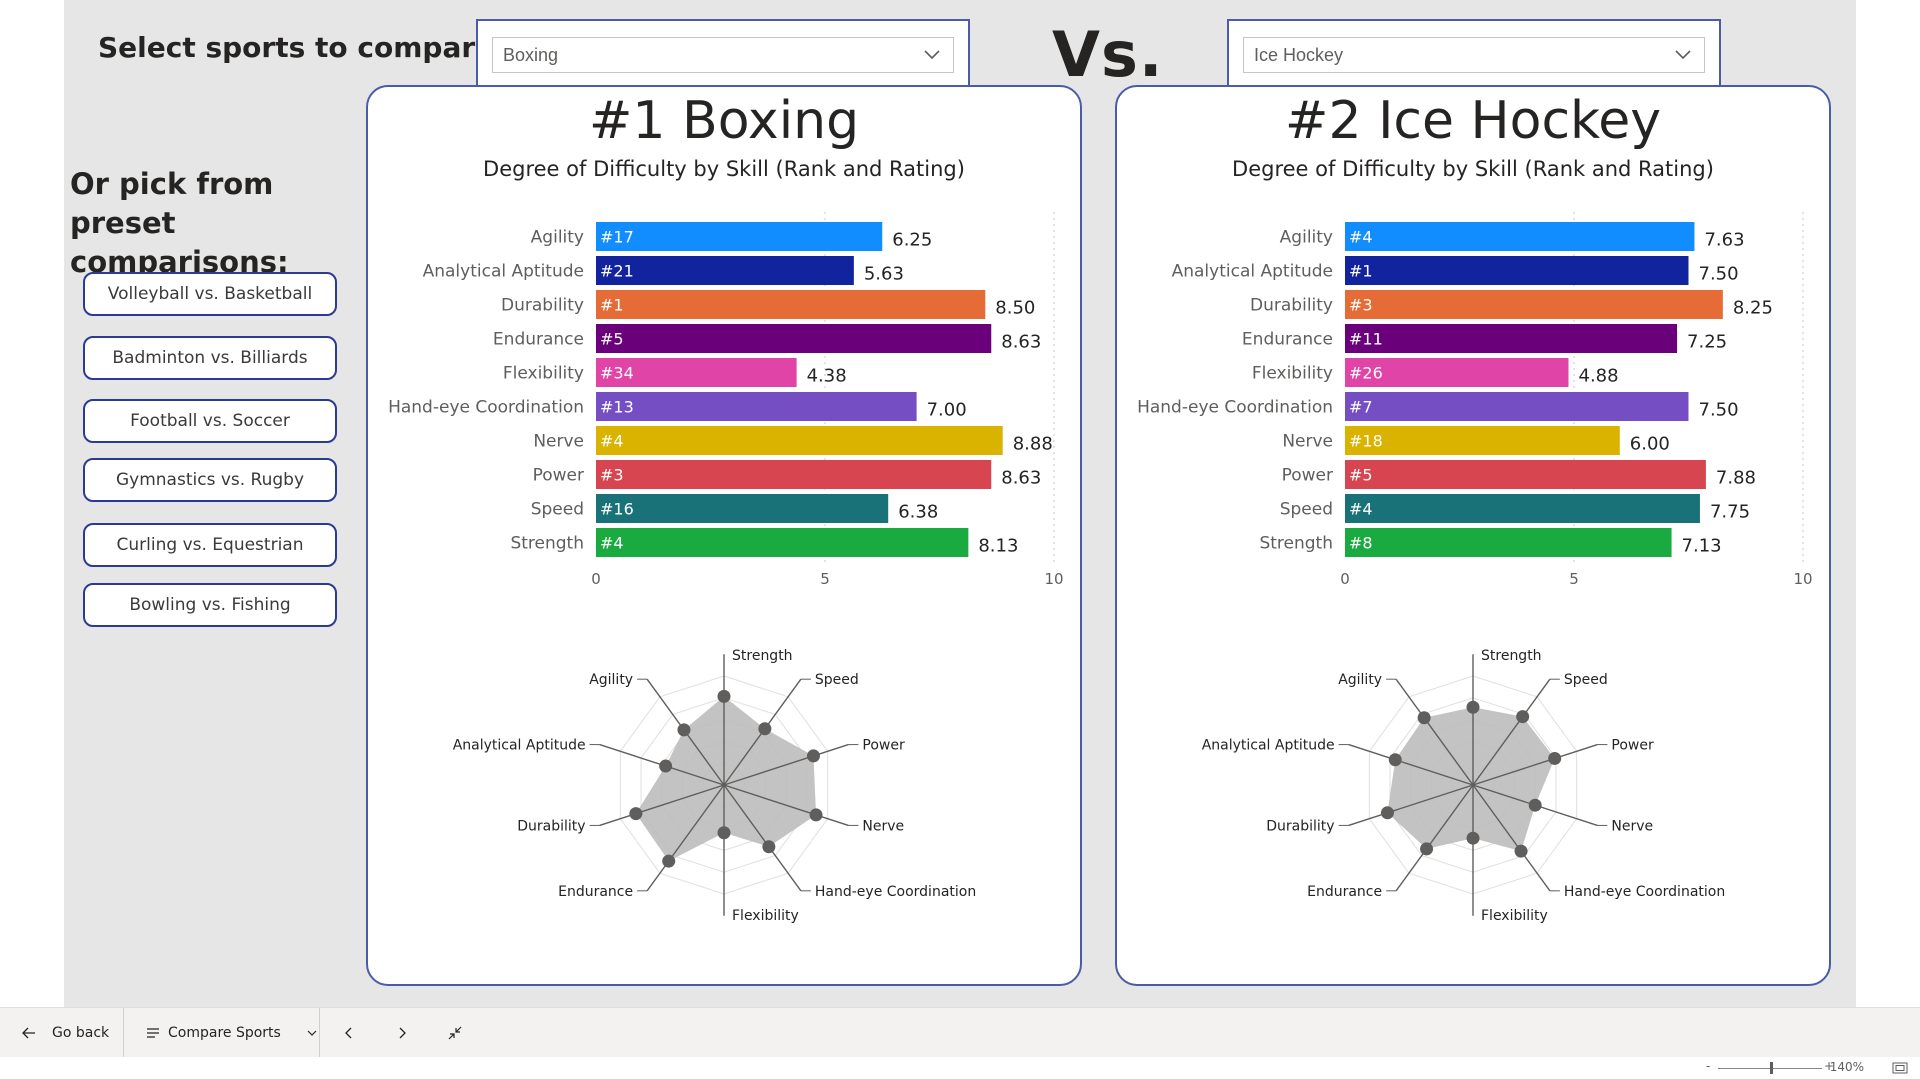 The width and height of the screenshot is (1920, 1079). Describe the element at coordinates (617, 373) in the screenshot. I see `rank-label: #34` at that location.